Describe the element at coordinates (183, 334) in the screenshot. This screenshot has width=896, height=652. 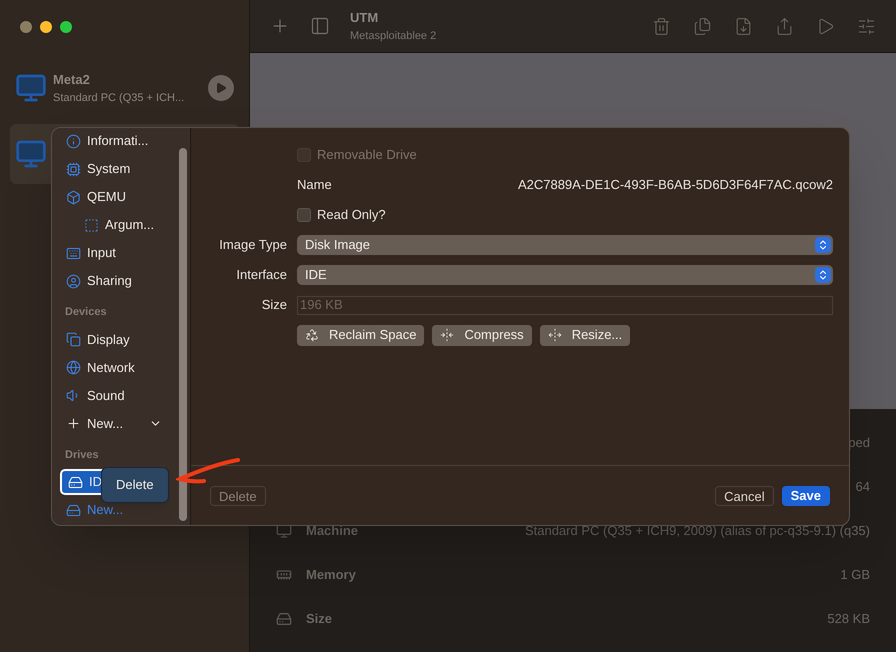
I see `scrollbar` at that location.